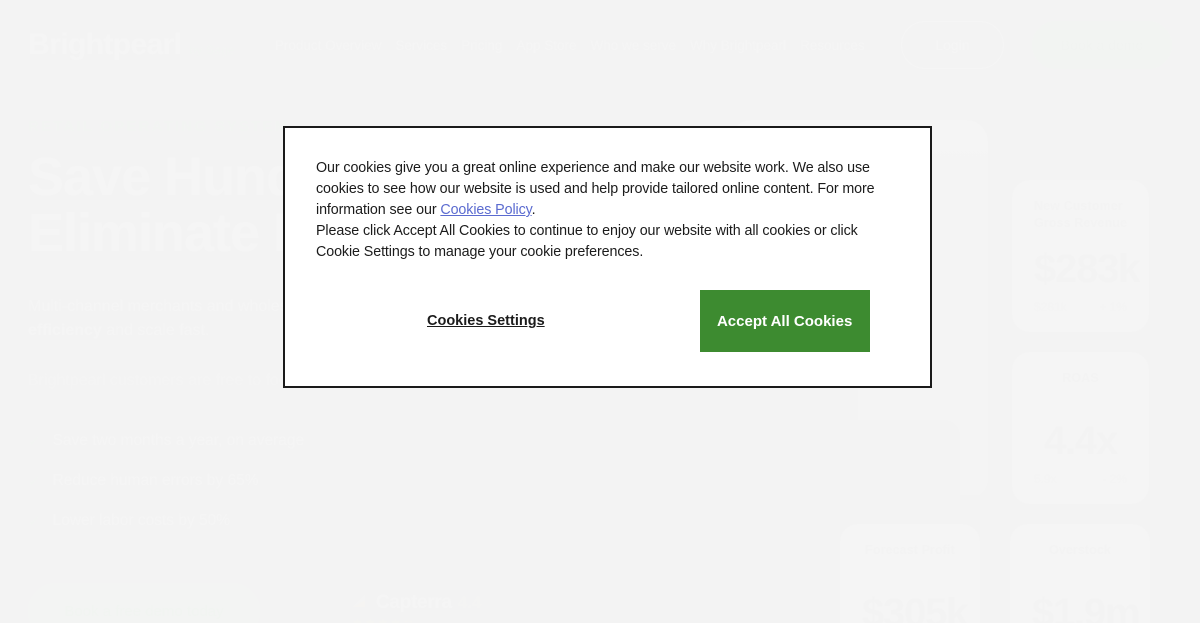  I want to click on nav-item-why-brightpearl: Why Brightpearl, so click(738, 45).